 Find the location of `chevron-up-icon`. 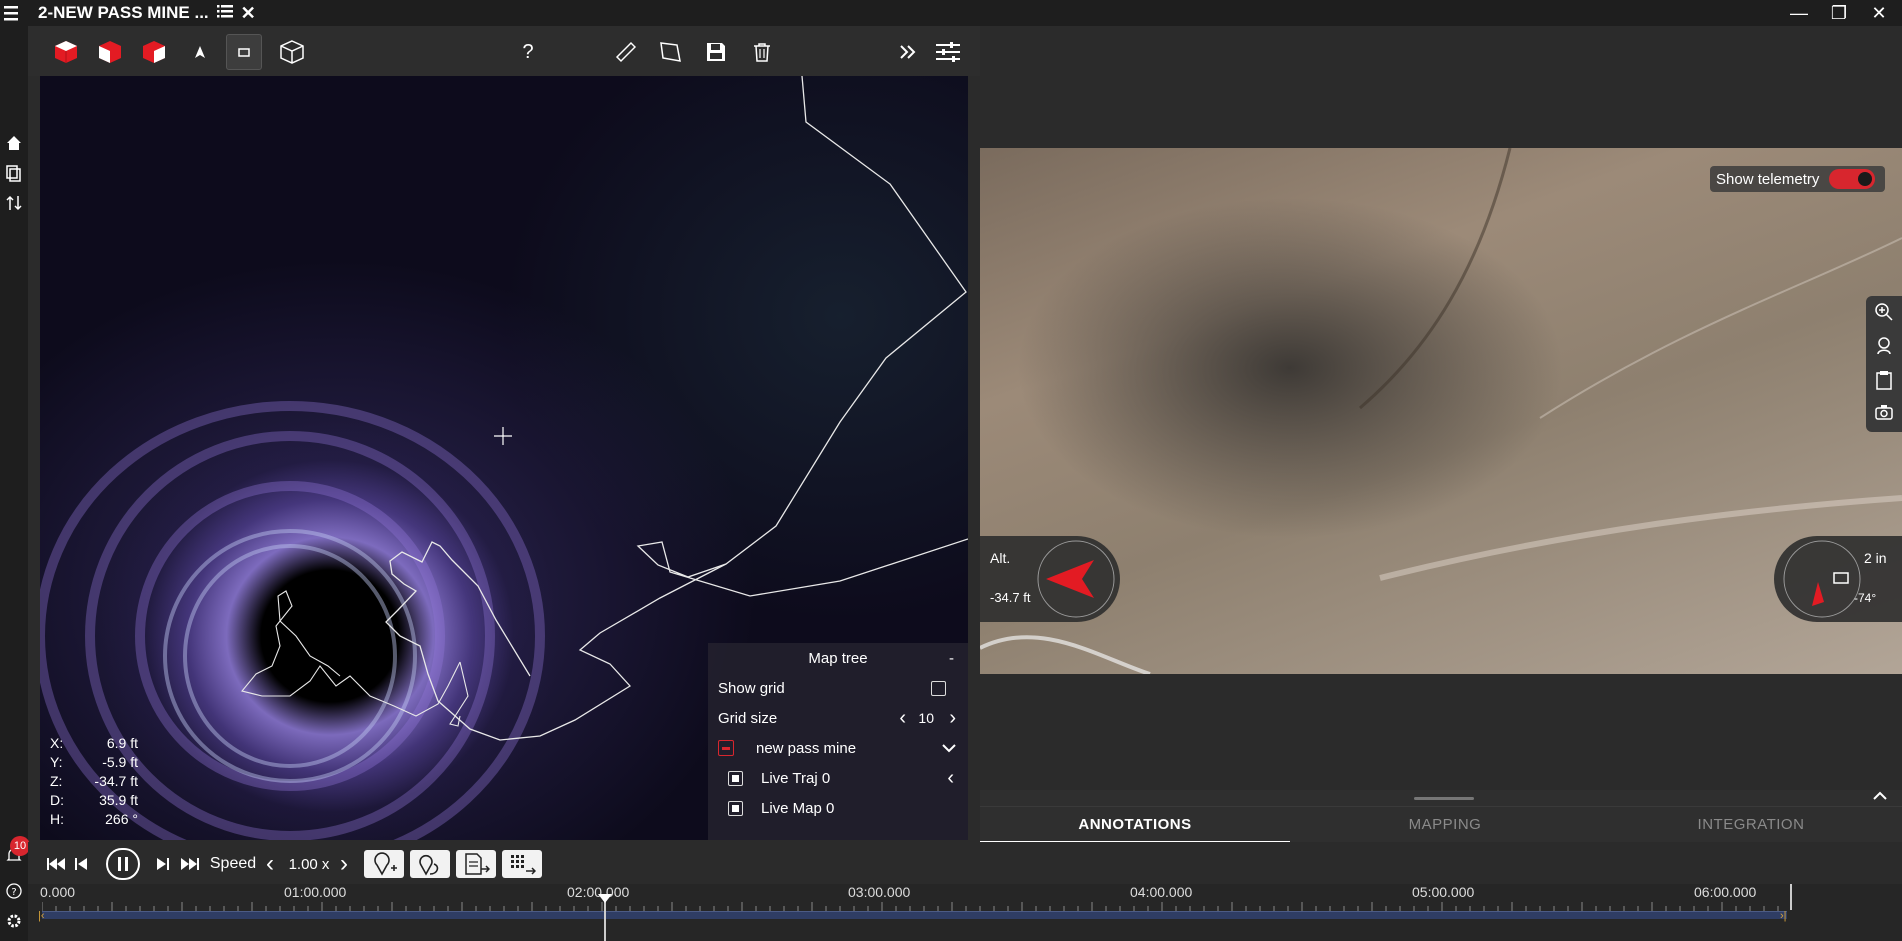

chevron-up-icon is located at coordinates (1880, 797).